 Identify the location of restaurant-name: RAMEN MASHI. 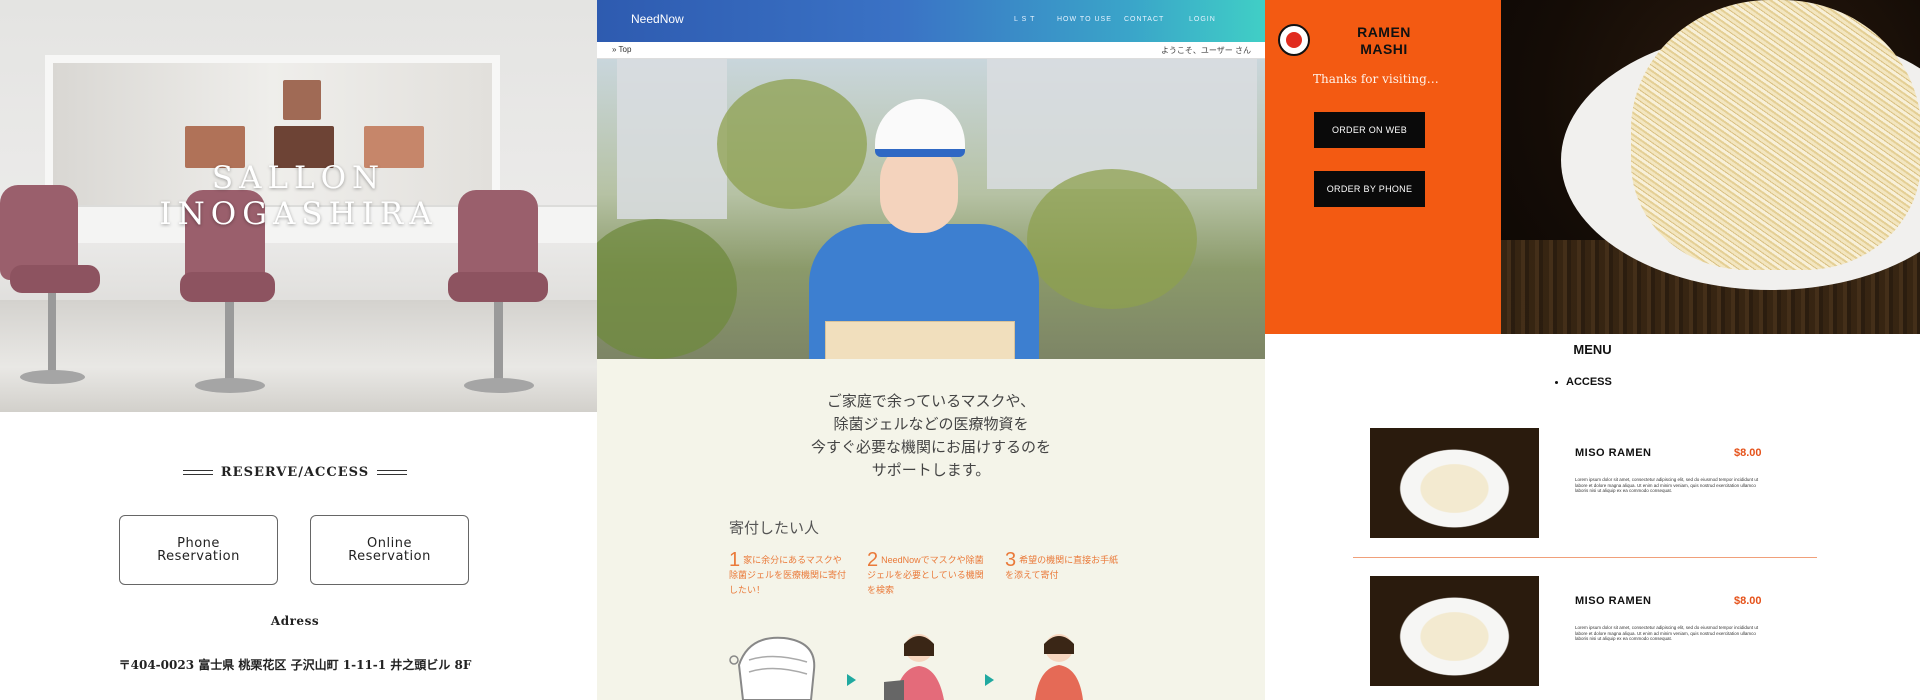
(1384, 40).